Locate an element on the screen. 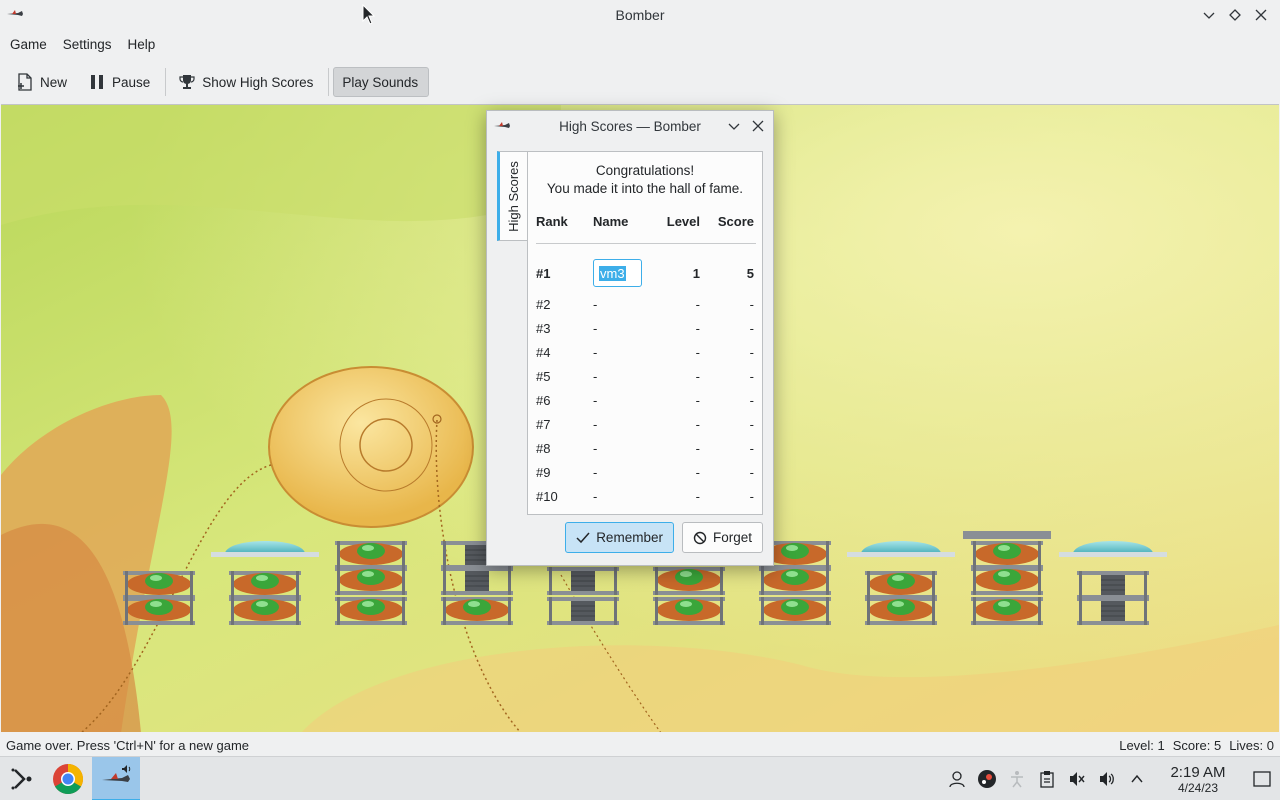  play-sounds-label: Play Sounds is located at coordinates (380, 82).